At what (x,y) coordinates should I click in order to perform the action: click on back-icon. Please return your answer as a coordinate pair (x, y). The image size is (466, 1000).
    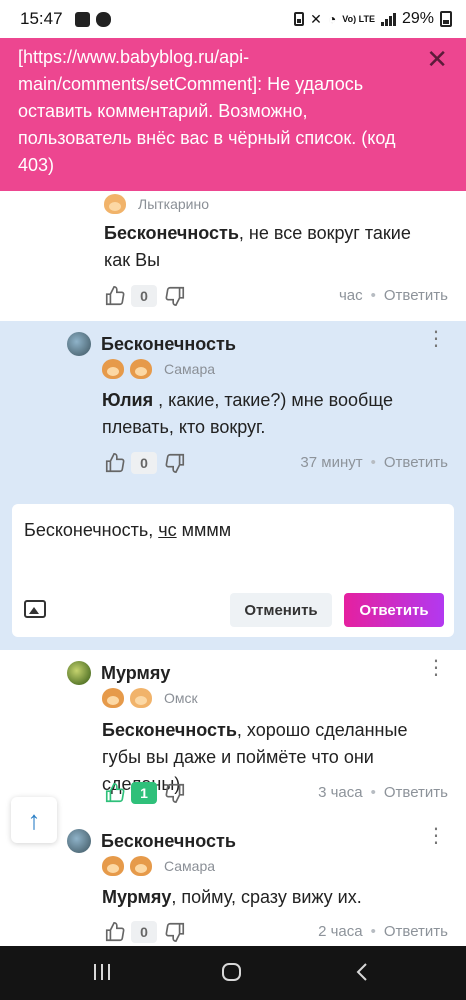
    Looking at the image, I should click on (362, 972).